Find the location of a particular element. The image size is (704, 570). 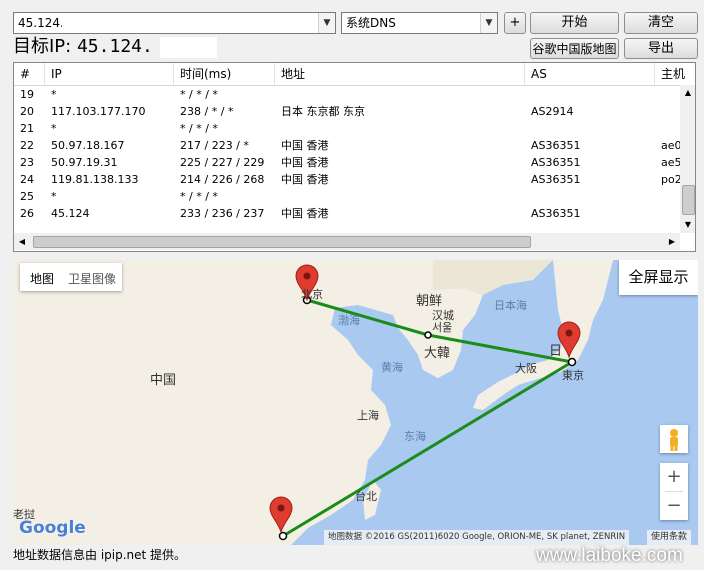

host-redaction is located at coordinates (84, 23).